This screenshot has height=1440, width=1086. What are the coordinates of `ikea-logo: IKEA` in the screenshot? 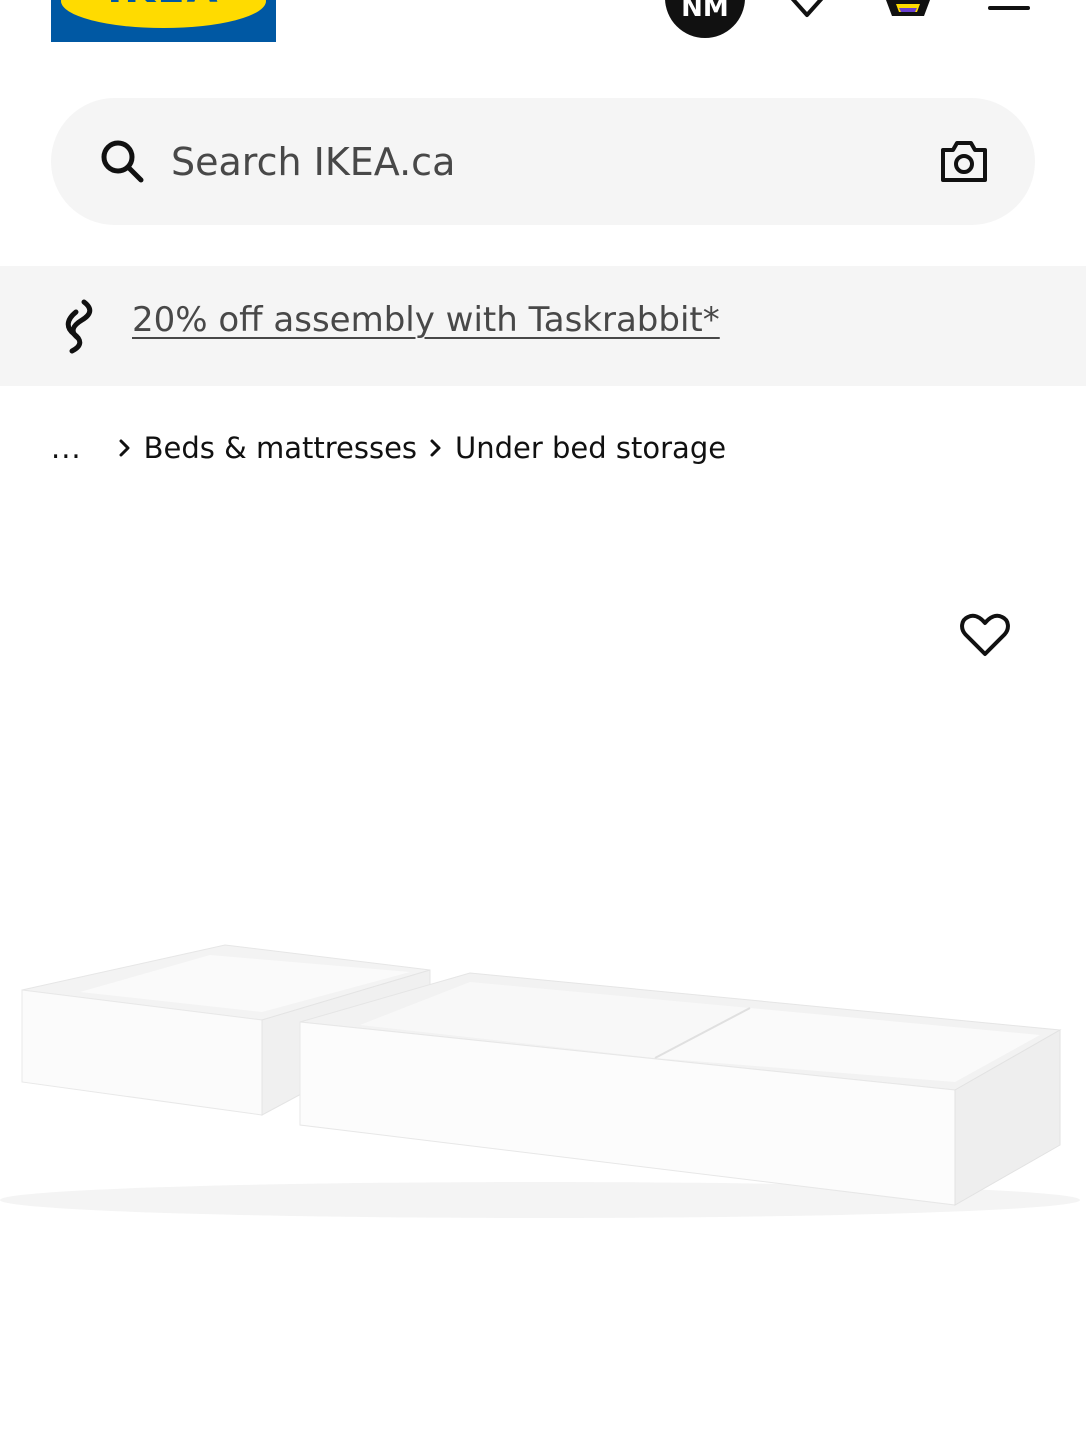 It's located at (163, 21).